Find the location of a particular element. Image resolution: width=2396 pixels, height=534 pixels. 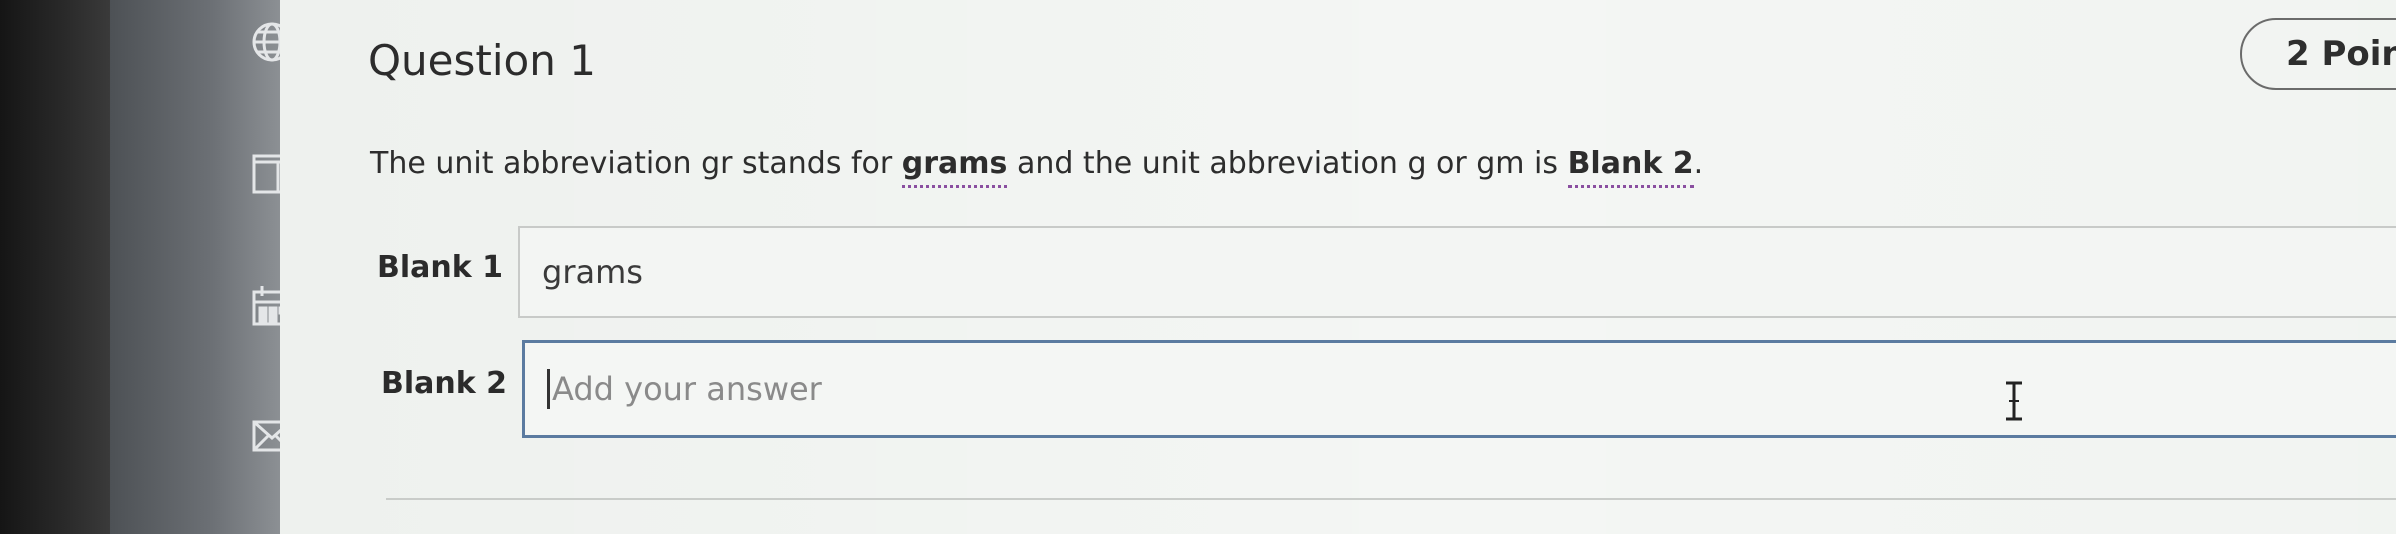

blank-2-label: Blank 2 is located at coordinates (444, 383).